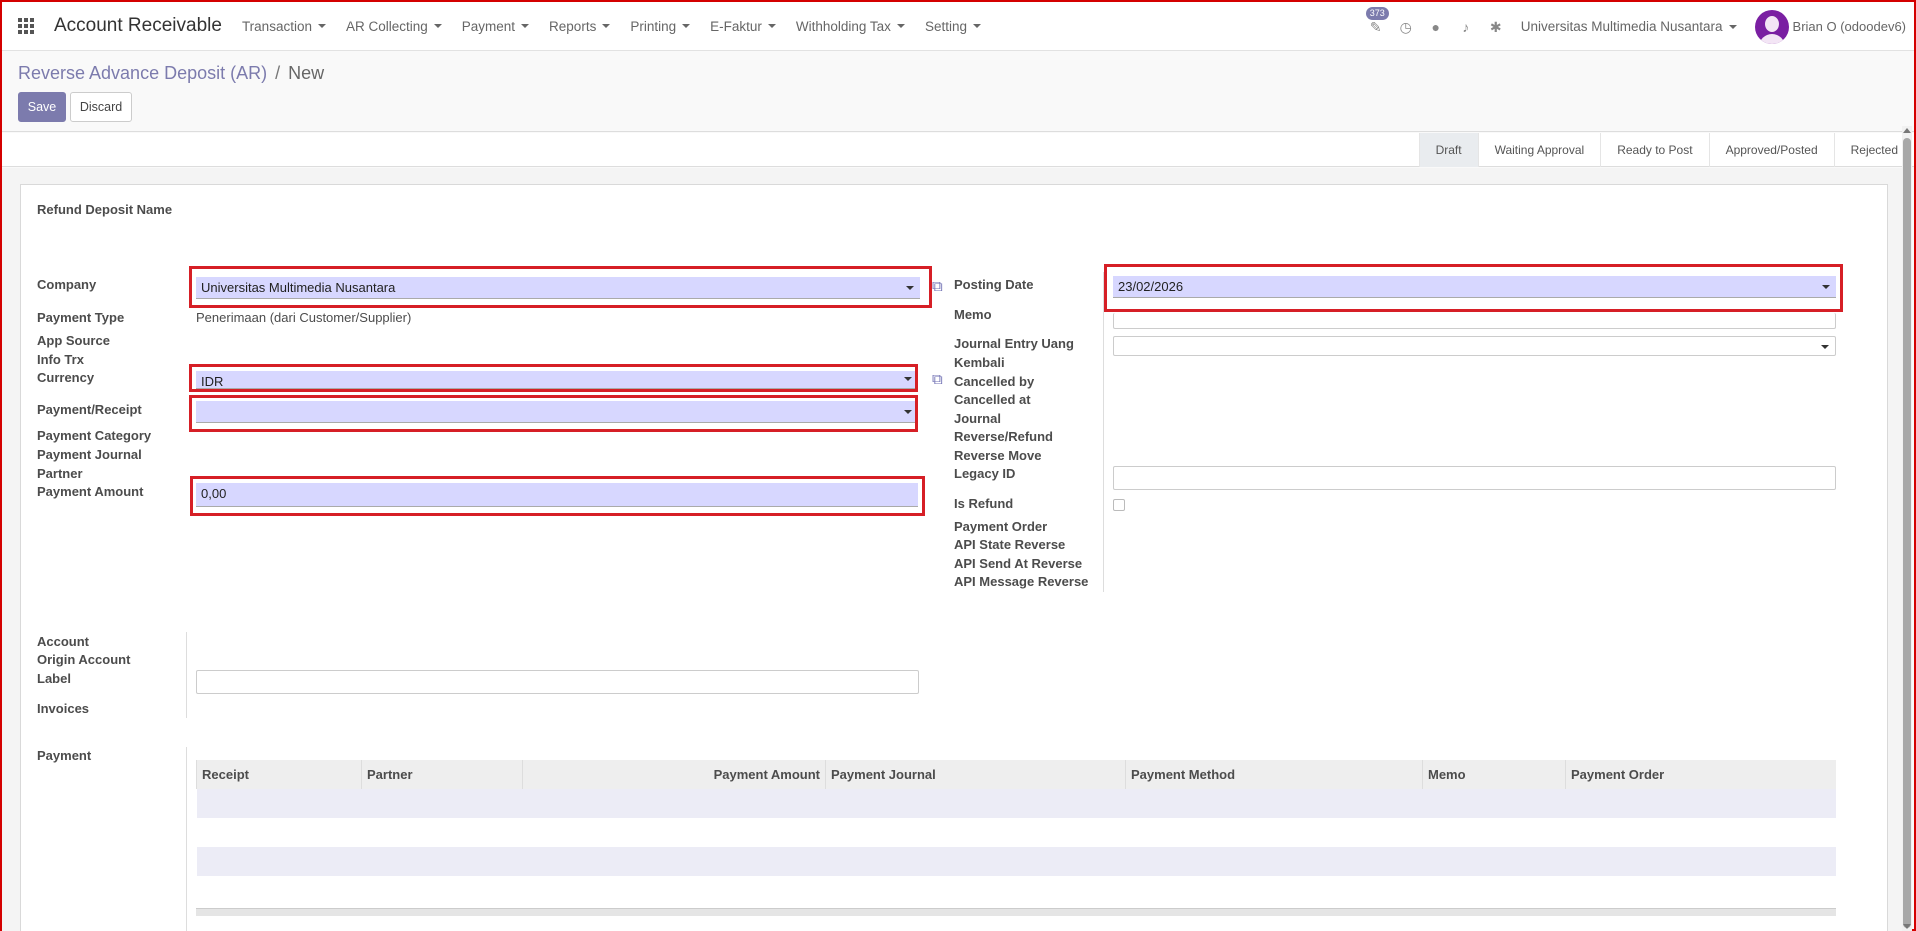 Image resolution: width=1916 pixels, height=931 pixels. Describe the element at coordinates (1494, 774) in the screenshot. I see `col-memo: Memo` at that location.